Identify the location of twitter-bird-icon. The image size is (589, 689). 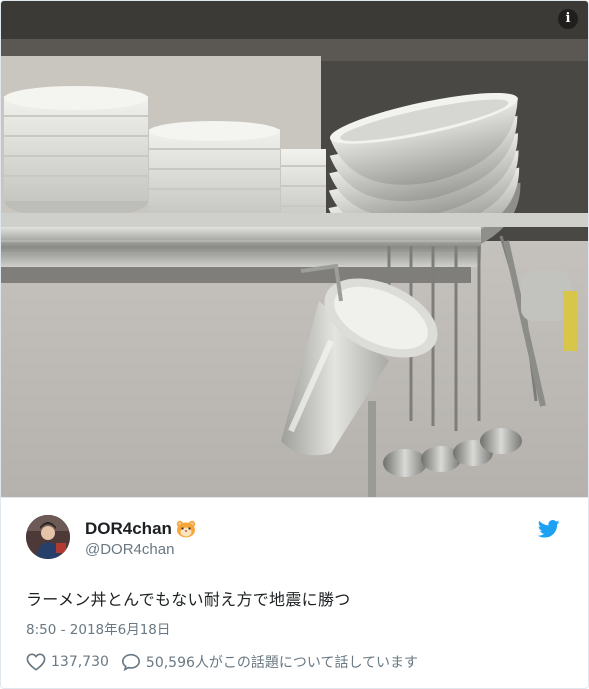
(548, 529).